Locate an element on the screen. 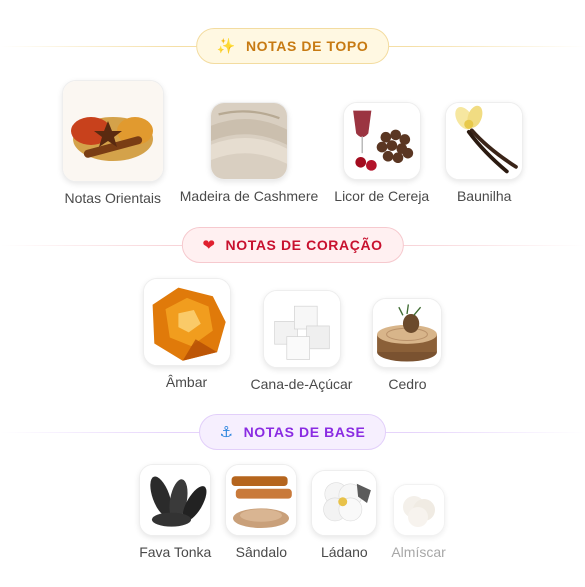 This screenshot has width=585, height=587. note-madeira-de-cashmere: Madeira de Cashmere is located at coordinates (249, 153).